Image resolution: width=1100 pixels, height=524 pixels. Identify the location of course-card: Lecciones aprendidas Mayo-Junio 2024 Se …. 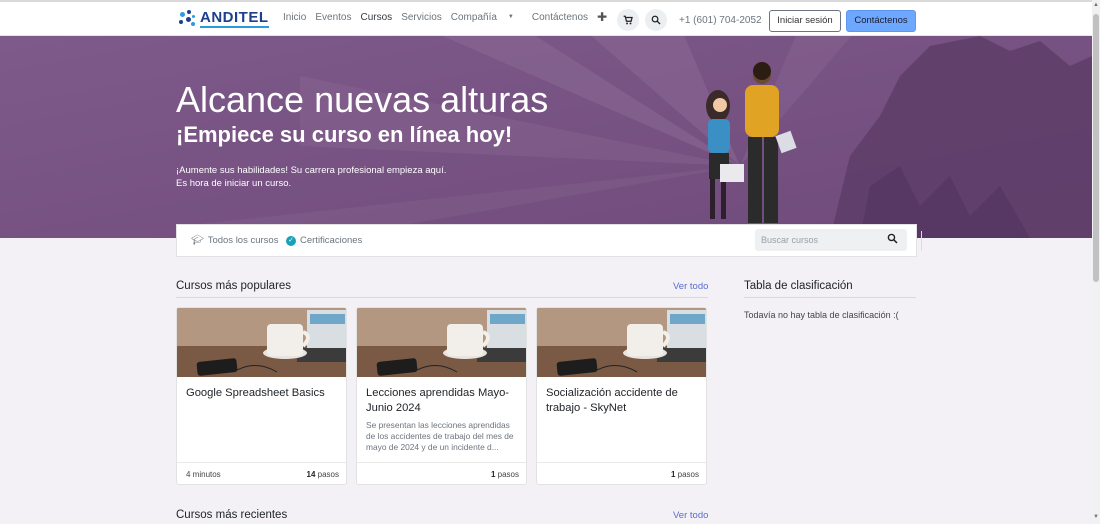
(441, 396).